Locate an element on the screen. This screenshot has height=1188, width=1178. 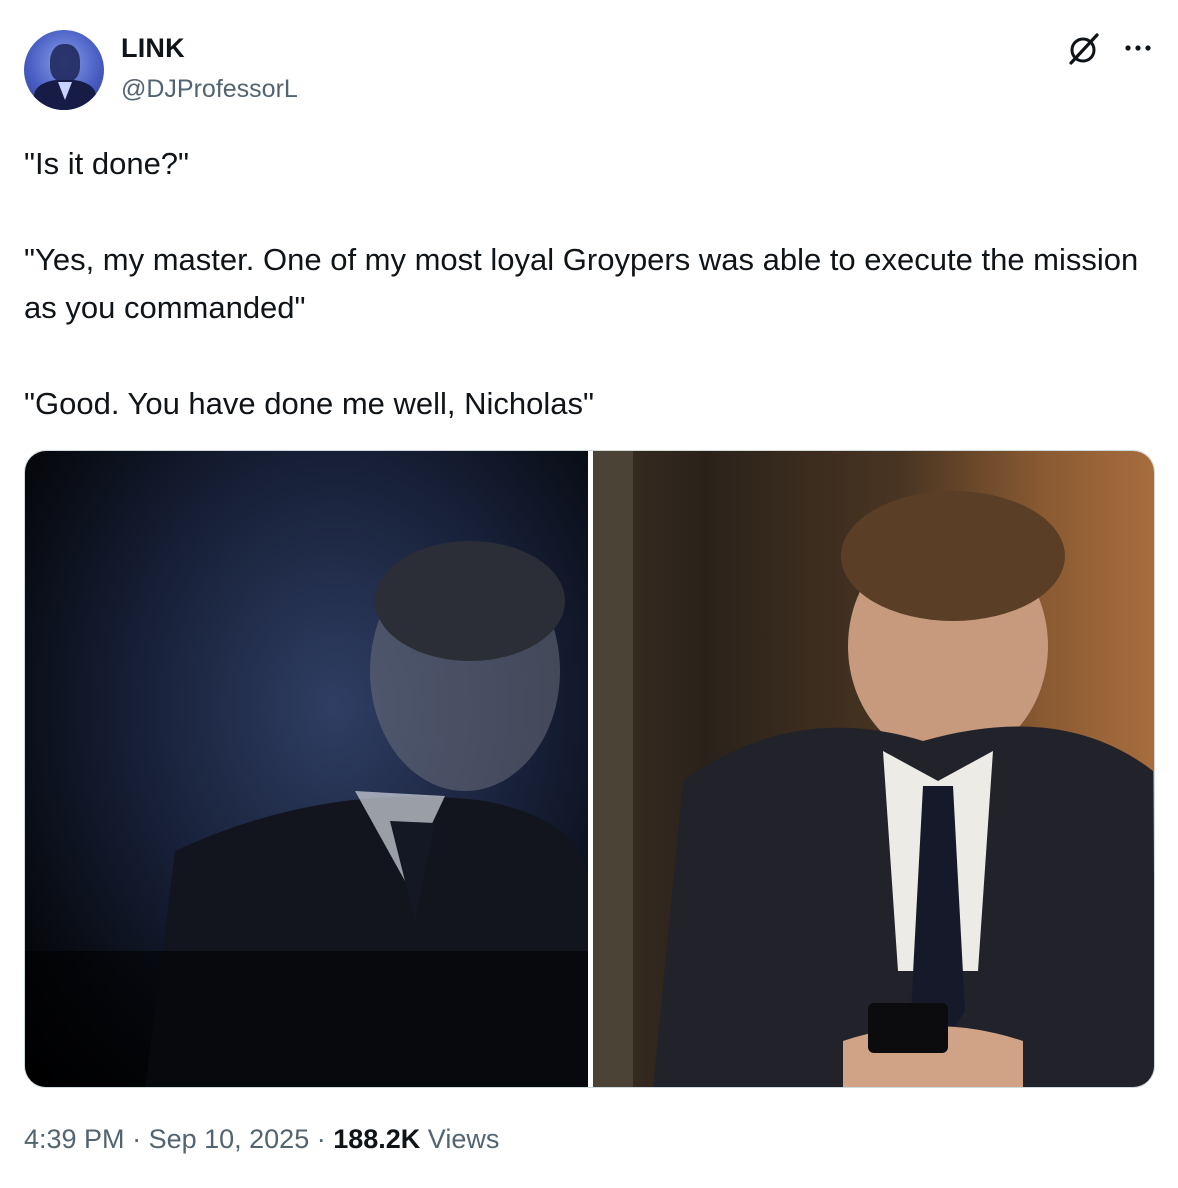
avatar-figure is located at coordinates (65, 63).